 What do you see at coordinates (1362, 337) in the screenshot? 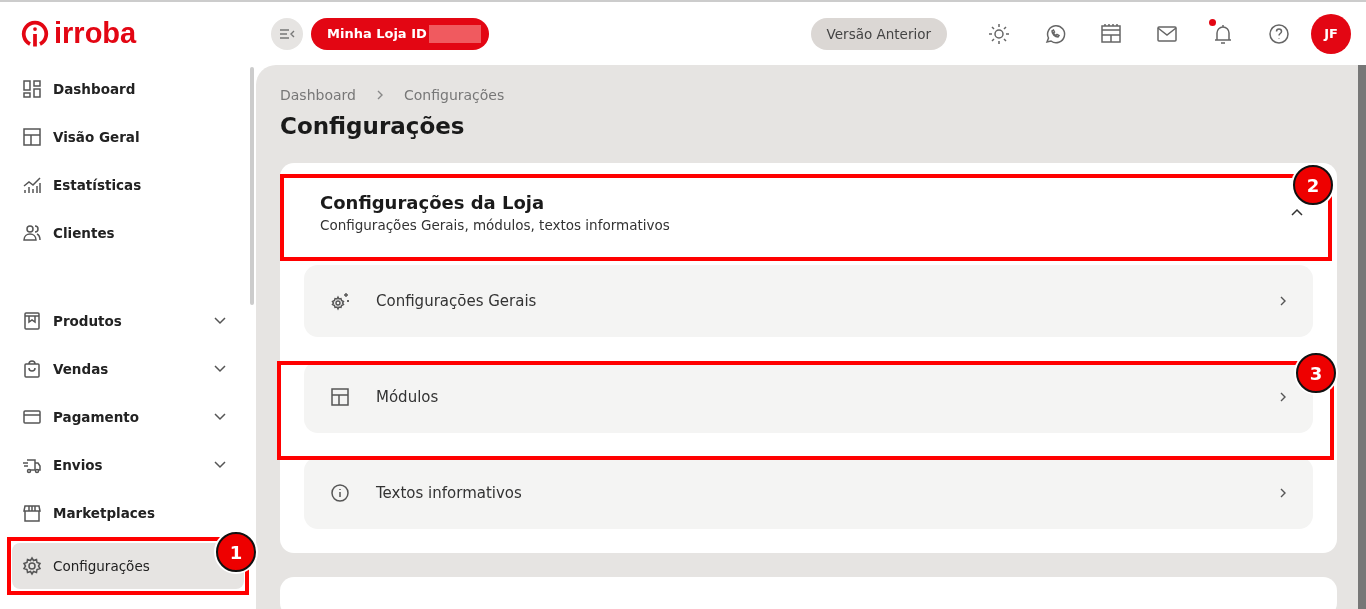
I see `scrollbar` at bounding box center [1362, 337].